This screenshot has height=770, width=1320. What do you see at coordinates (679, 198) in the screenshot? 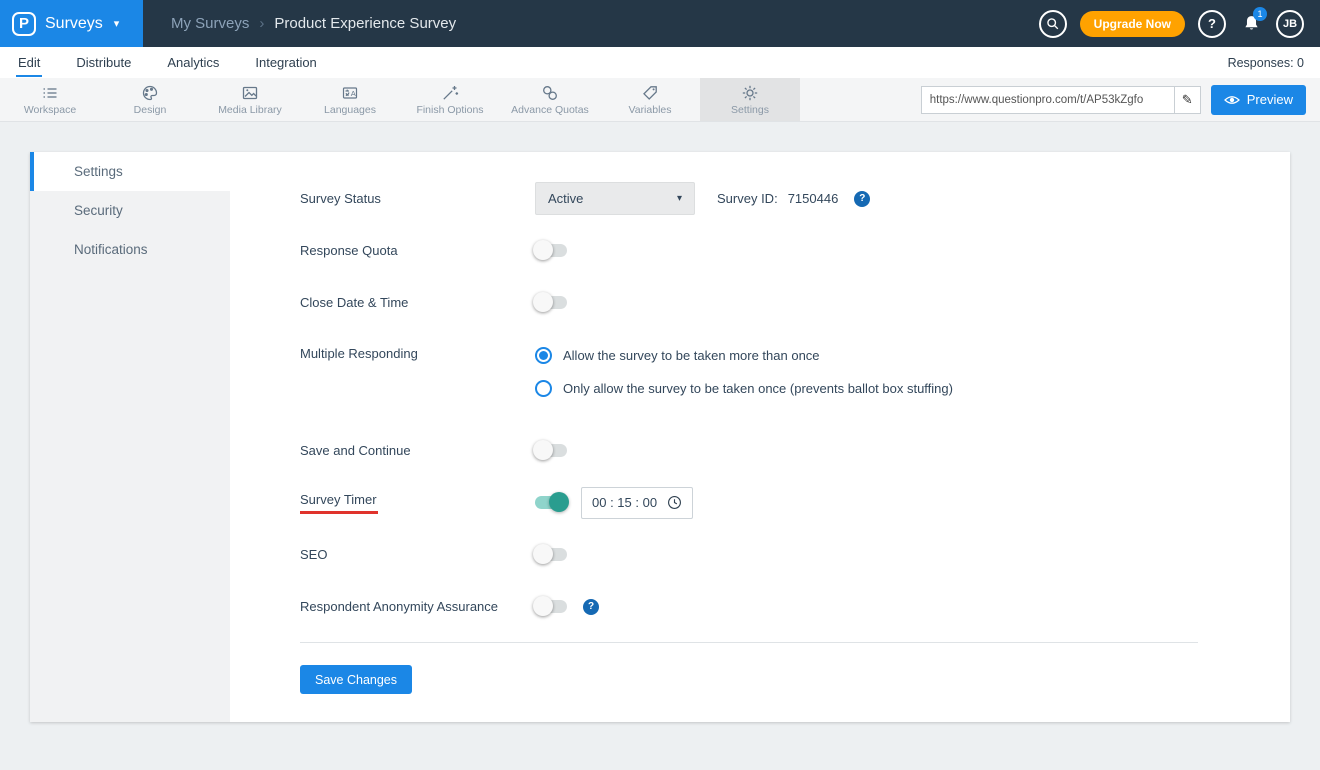
I see `chevron-down-icon: ▾` at bounding box center [679, 198].